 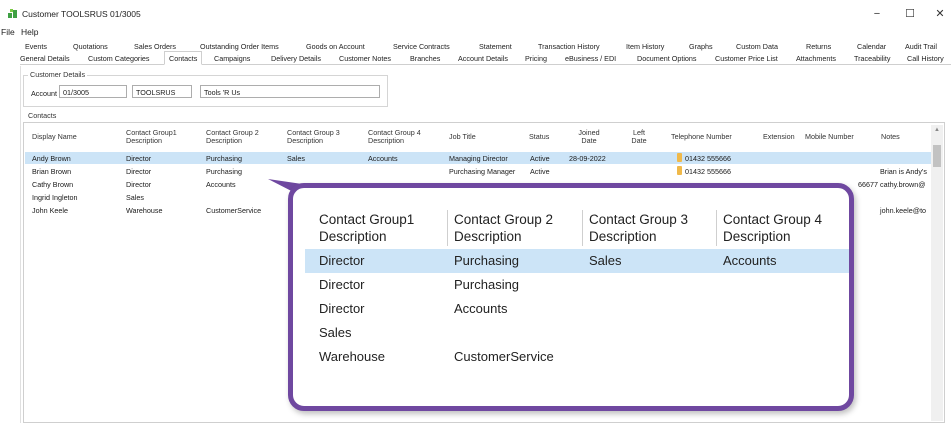 What do you see at coordinates (639, 140) in the screenshot?
I see `col-left-date-line2: Date` at bounding box center [639, 140].